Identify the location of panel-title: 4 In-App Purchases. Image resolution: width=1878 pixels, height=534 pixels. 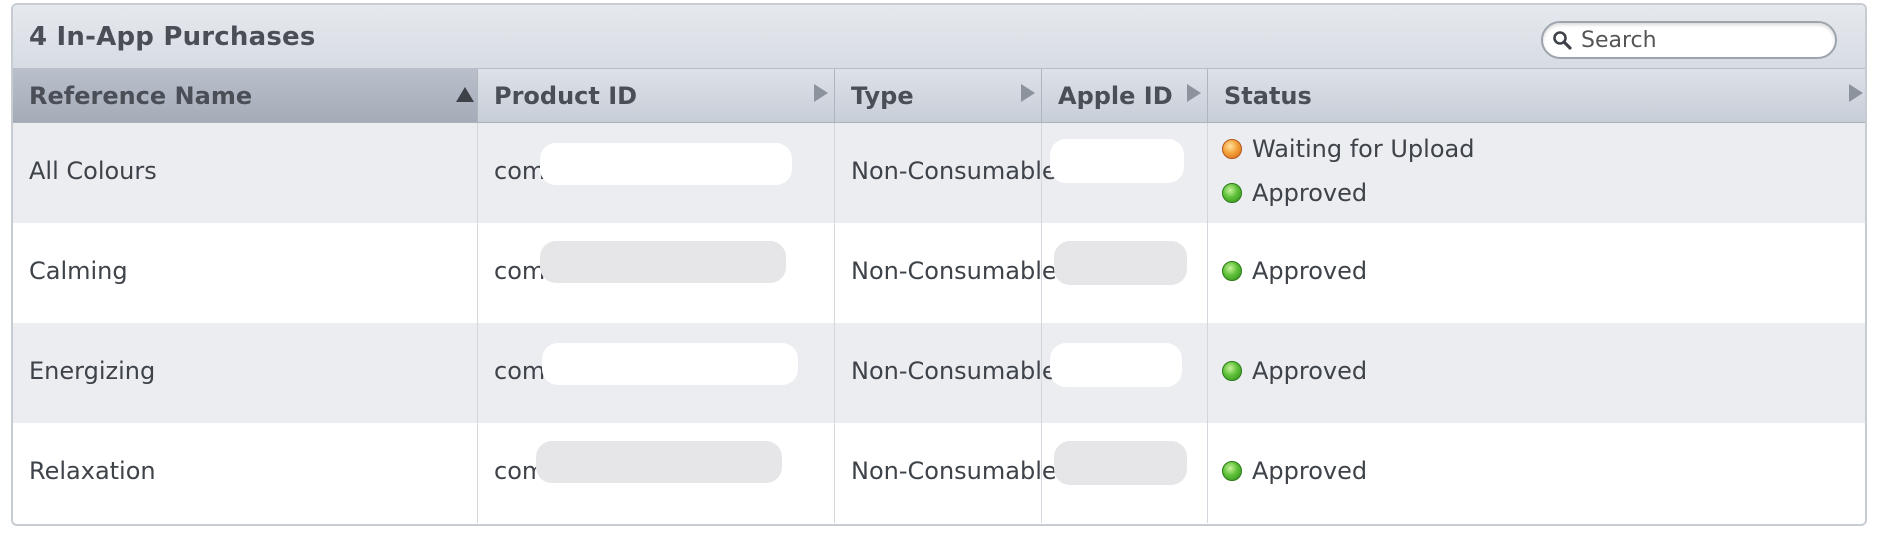
(172, 37).